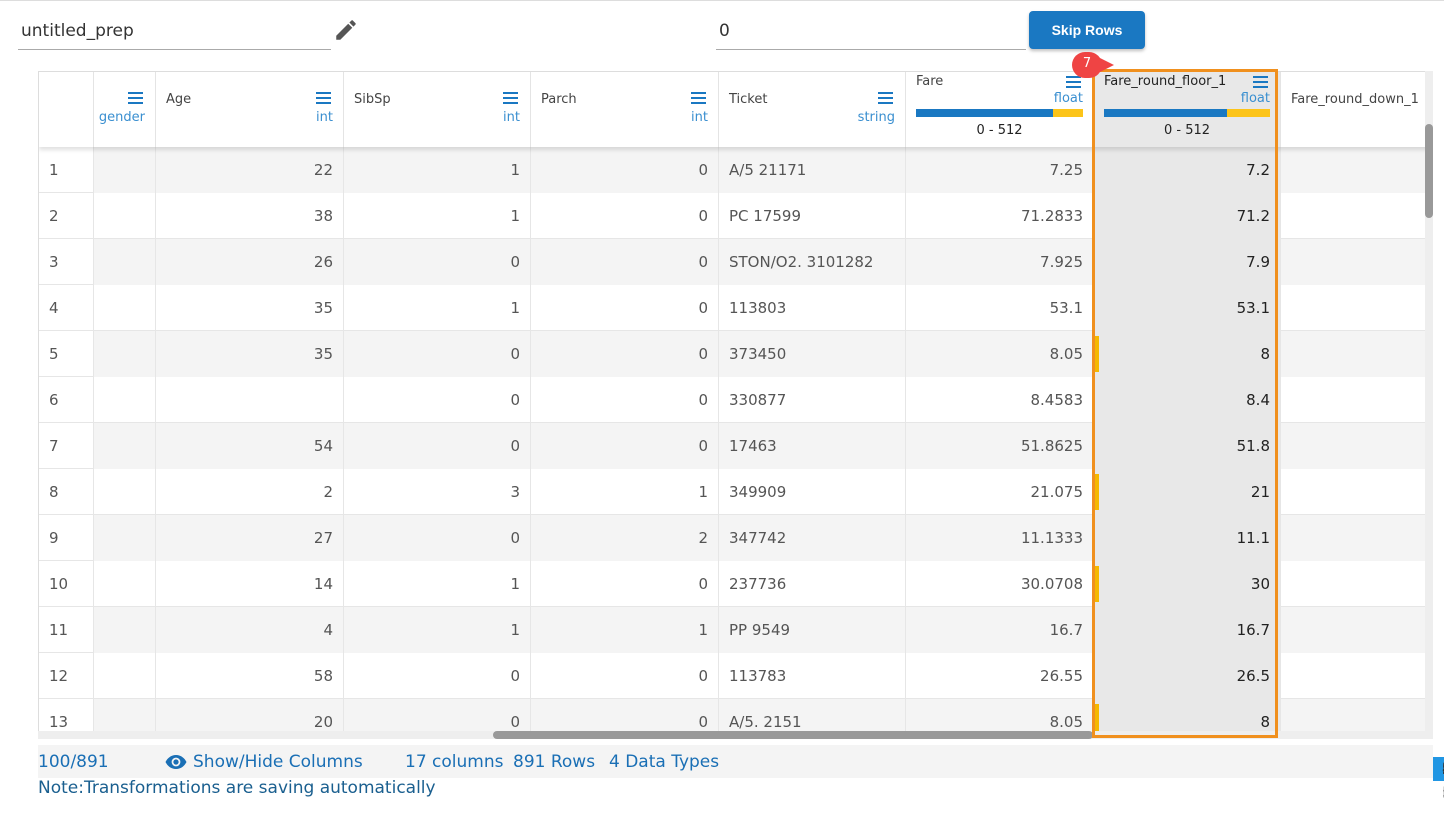  Describe the element at coordinates (812, 109) in the screenshot. I see `column-header-ticket: Ticket string` at that location.